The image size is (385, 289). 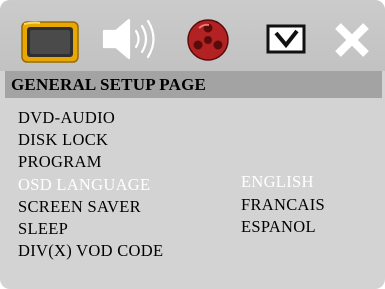 What do you see at coordinates (60, 162) in the screenshot?
I see `menu-item-program: PROGRAM` at bounding box center [60, 162].